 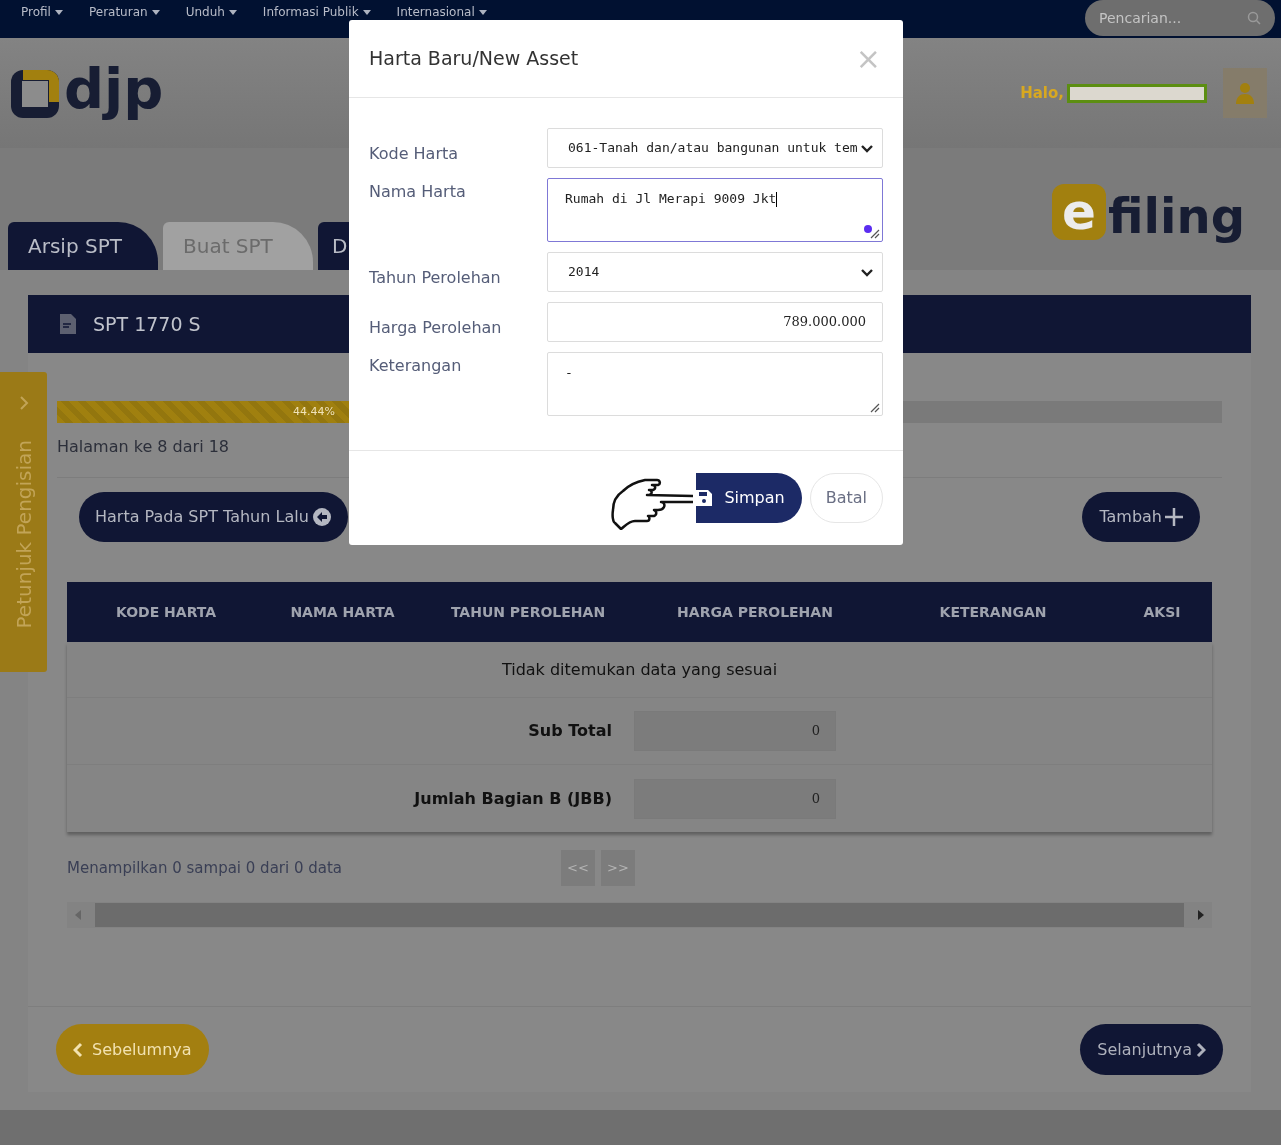 What do you see at coordinates (749, 498) in the screenshot?
I see `save-button: Simpan` at bounding box center [749, 498].